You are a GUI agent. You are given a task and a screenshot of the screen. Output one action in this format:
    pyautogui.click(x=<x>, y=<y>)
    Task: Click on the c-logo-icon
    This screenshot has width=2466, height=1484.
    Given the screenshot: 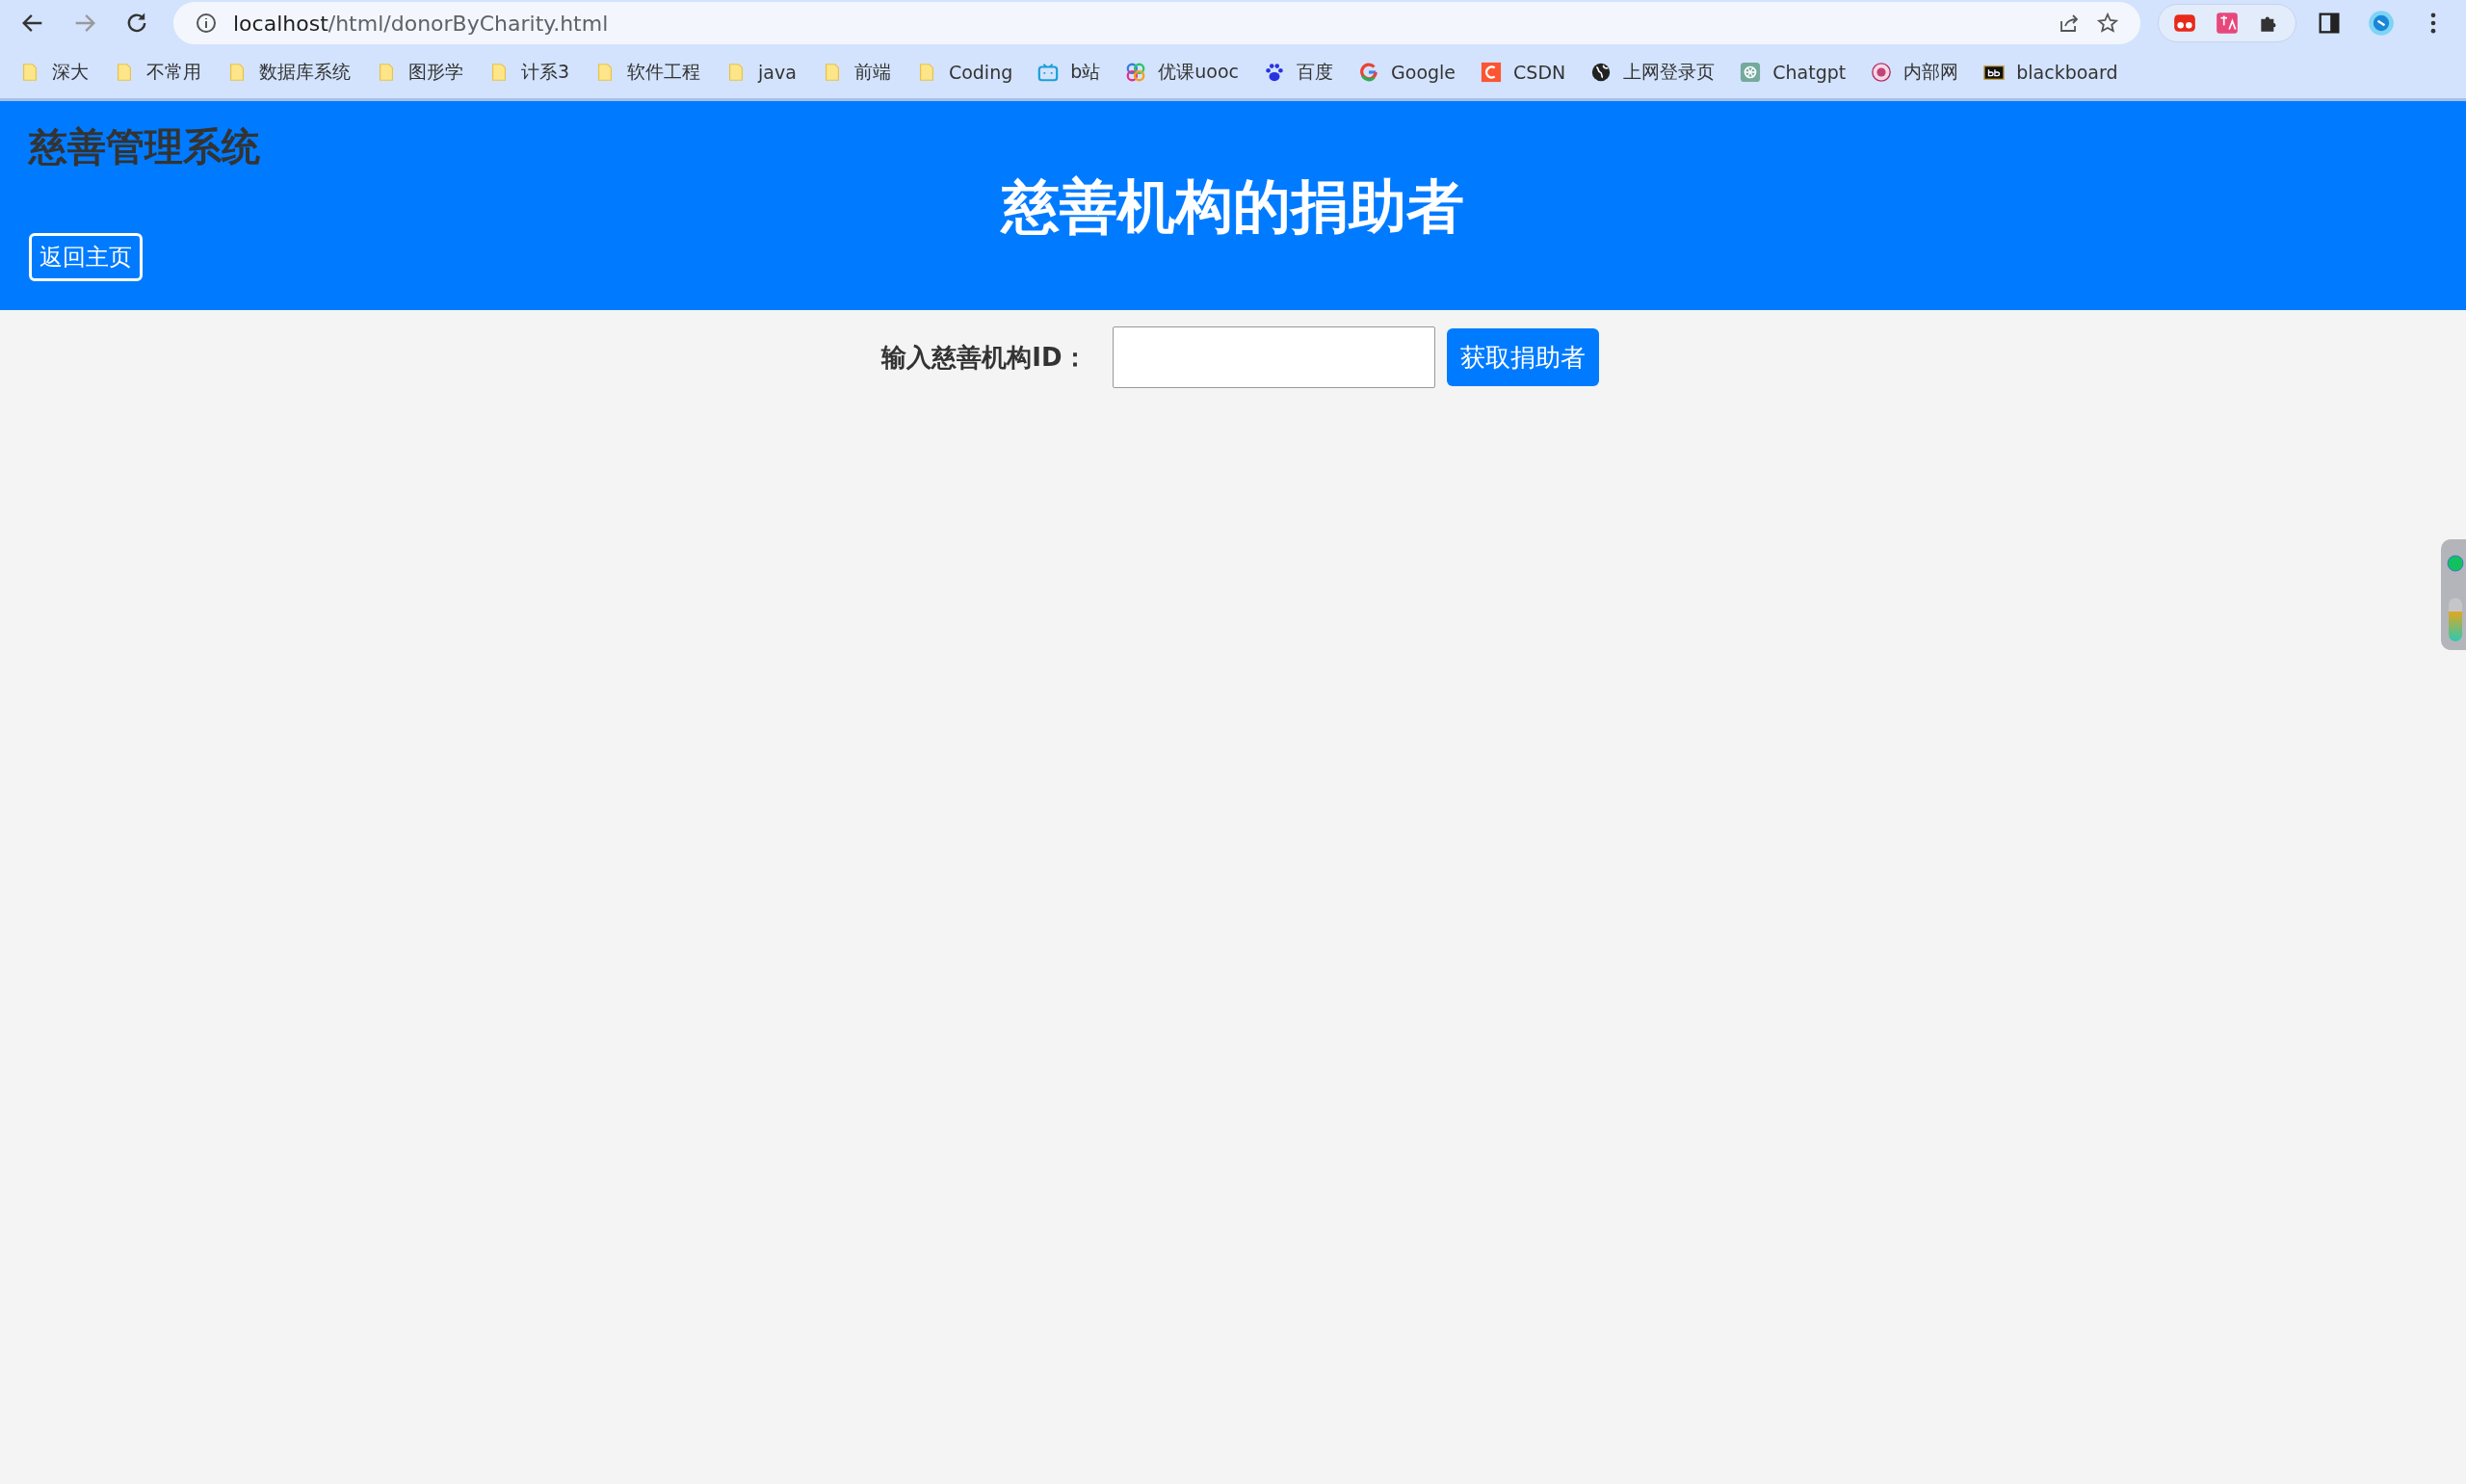 What is the action you would take?
    pyautogui.click(x=1492, y=72)
    